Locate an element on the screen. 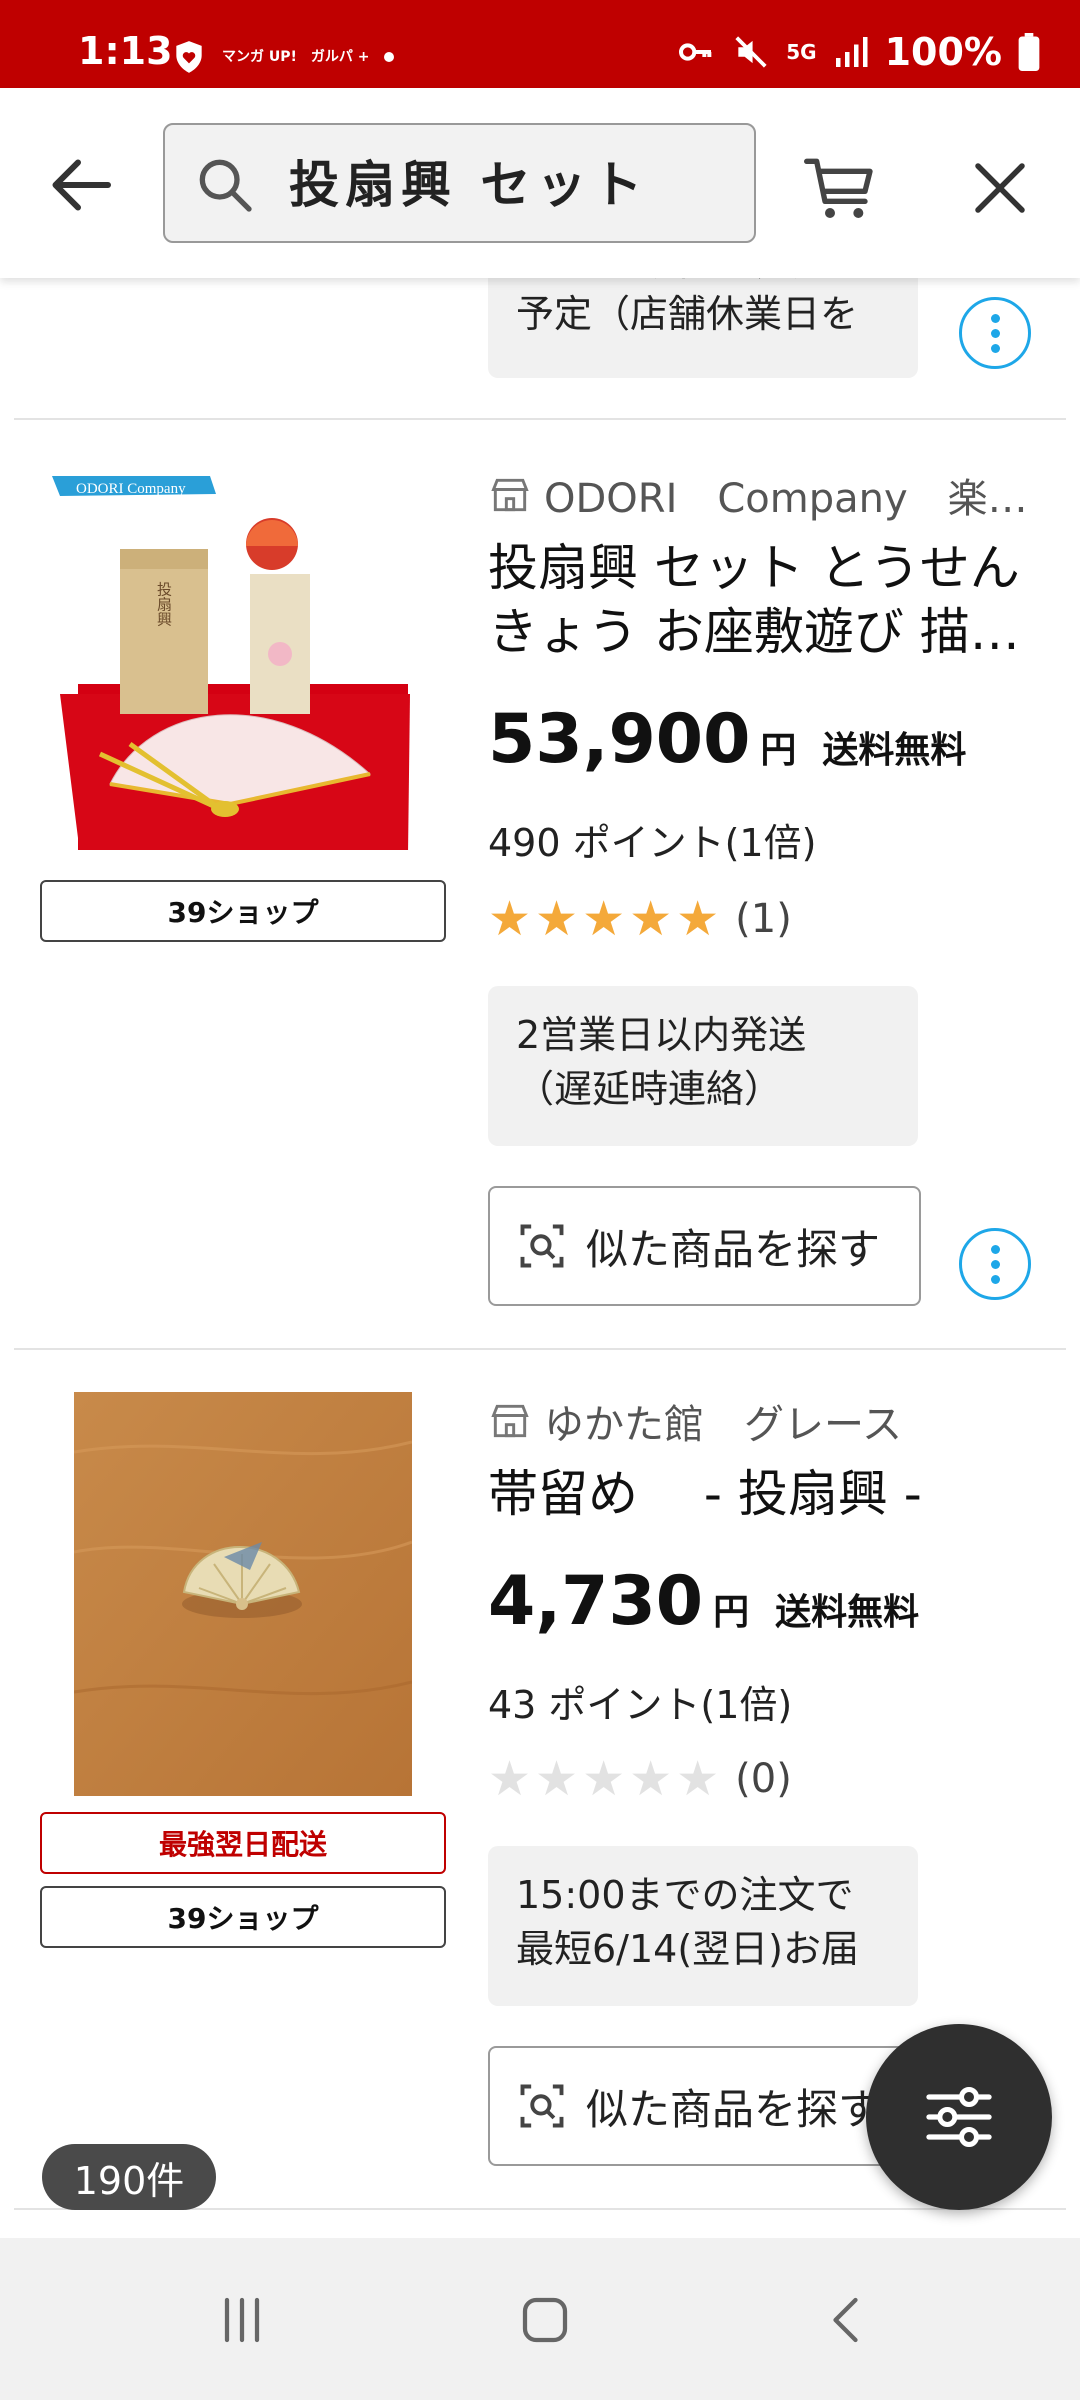  delivery-info: 15:00までの注文で 最短6/14(翌日)お届 is located at coordinates (703, 1926).